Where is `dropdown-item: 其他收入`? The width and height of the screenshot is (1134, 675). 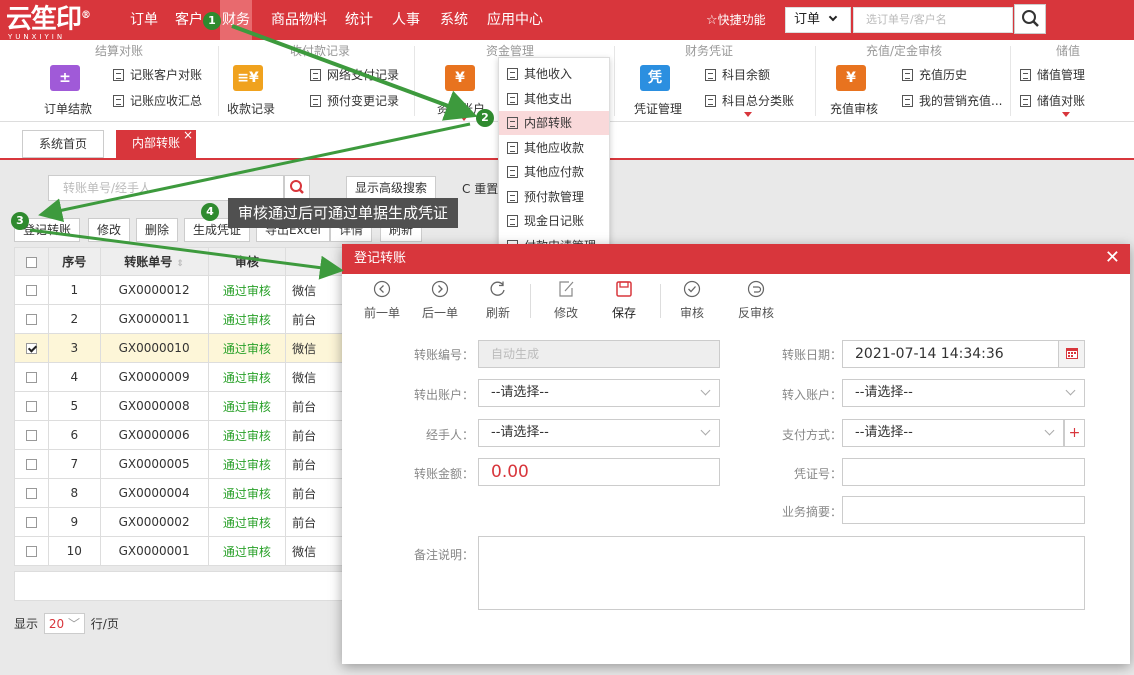 dropdown-item: 其他收入 is located at coordinates (554, 74).